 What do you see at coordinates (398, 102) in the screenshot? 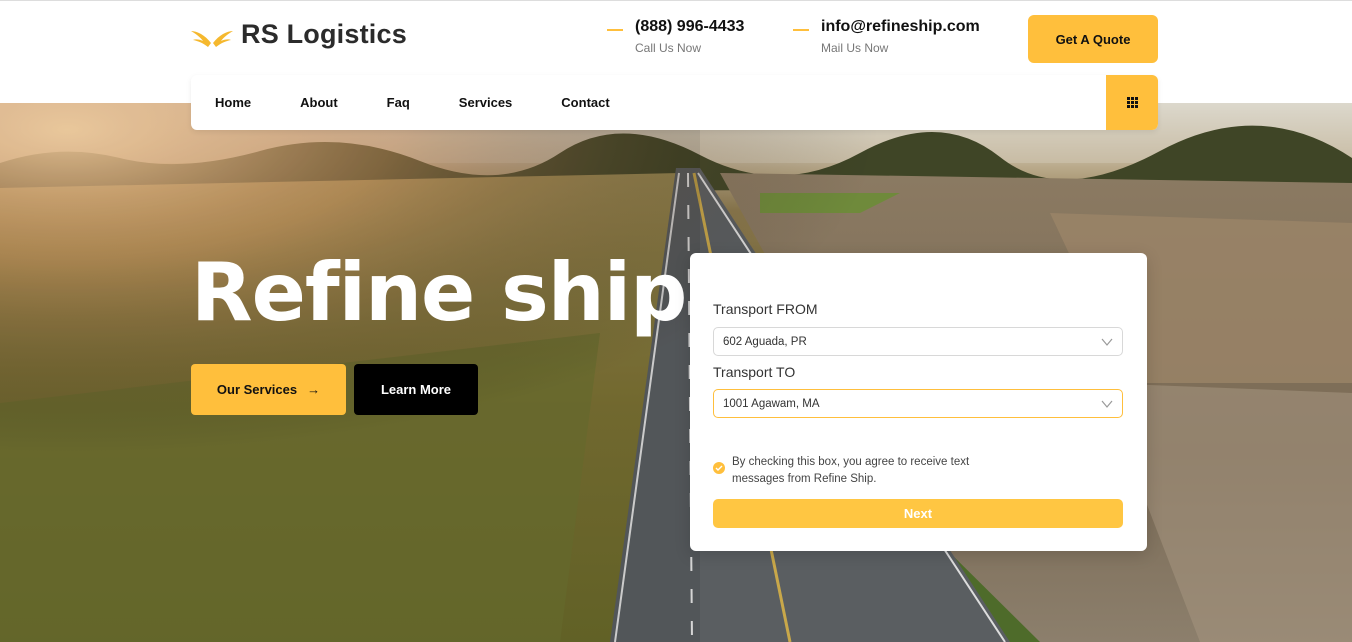
I see `nav-item-faq: Faq` at bounding box center [398, 102].